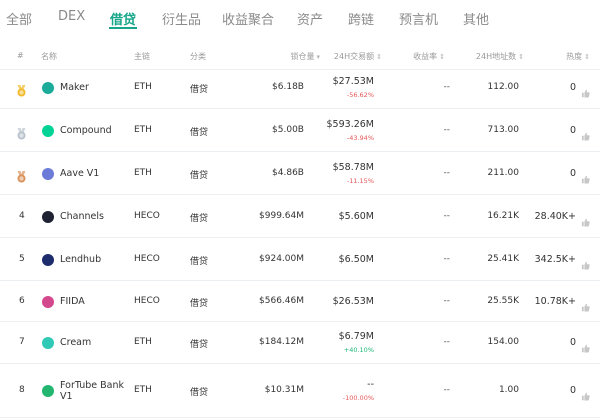 The width and height of the screenshot is (600, 418). What do you see at coordinates (503, 301) in the screenshot?
I see `address-count: 25.55K` at bounding box center [503, 301].